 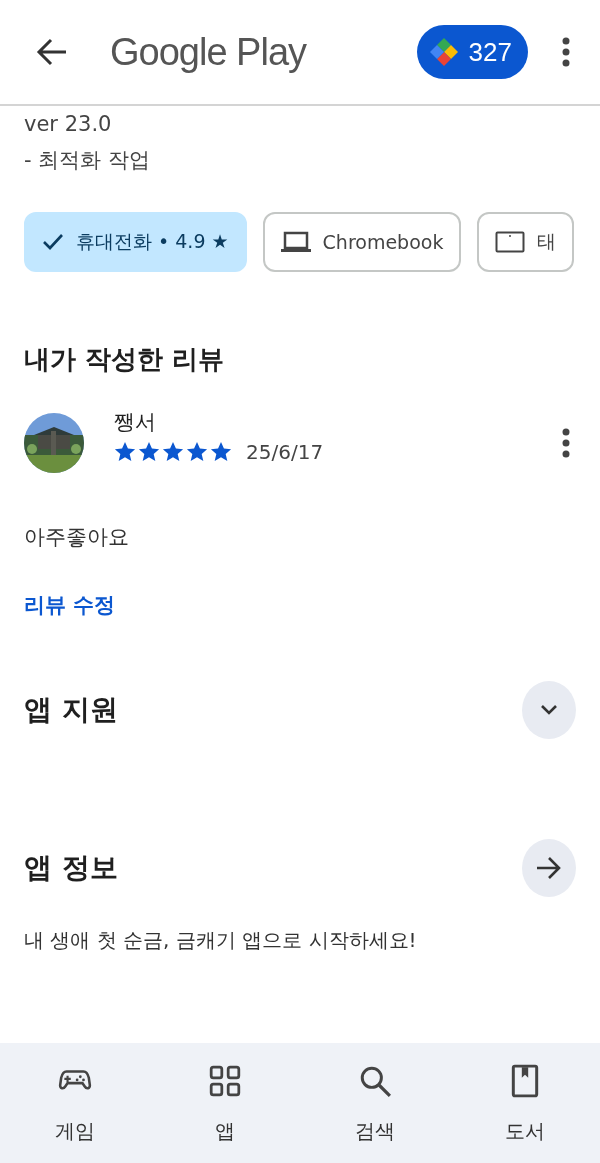 What do you see at coordinates (225, 1080) in the screenshot?
I see `grid-icon` at bounding box center [225, 1080].